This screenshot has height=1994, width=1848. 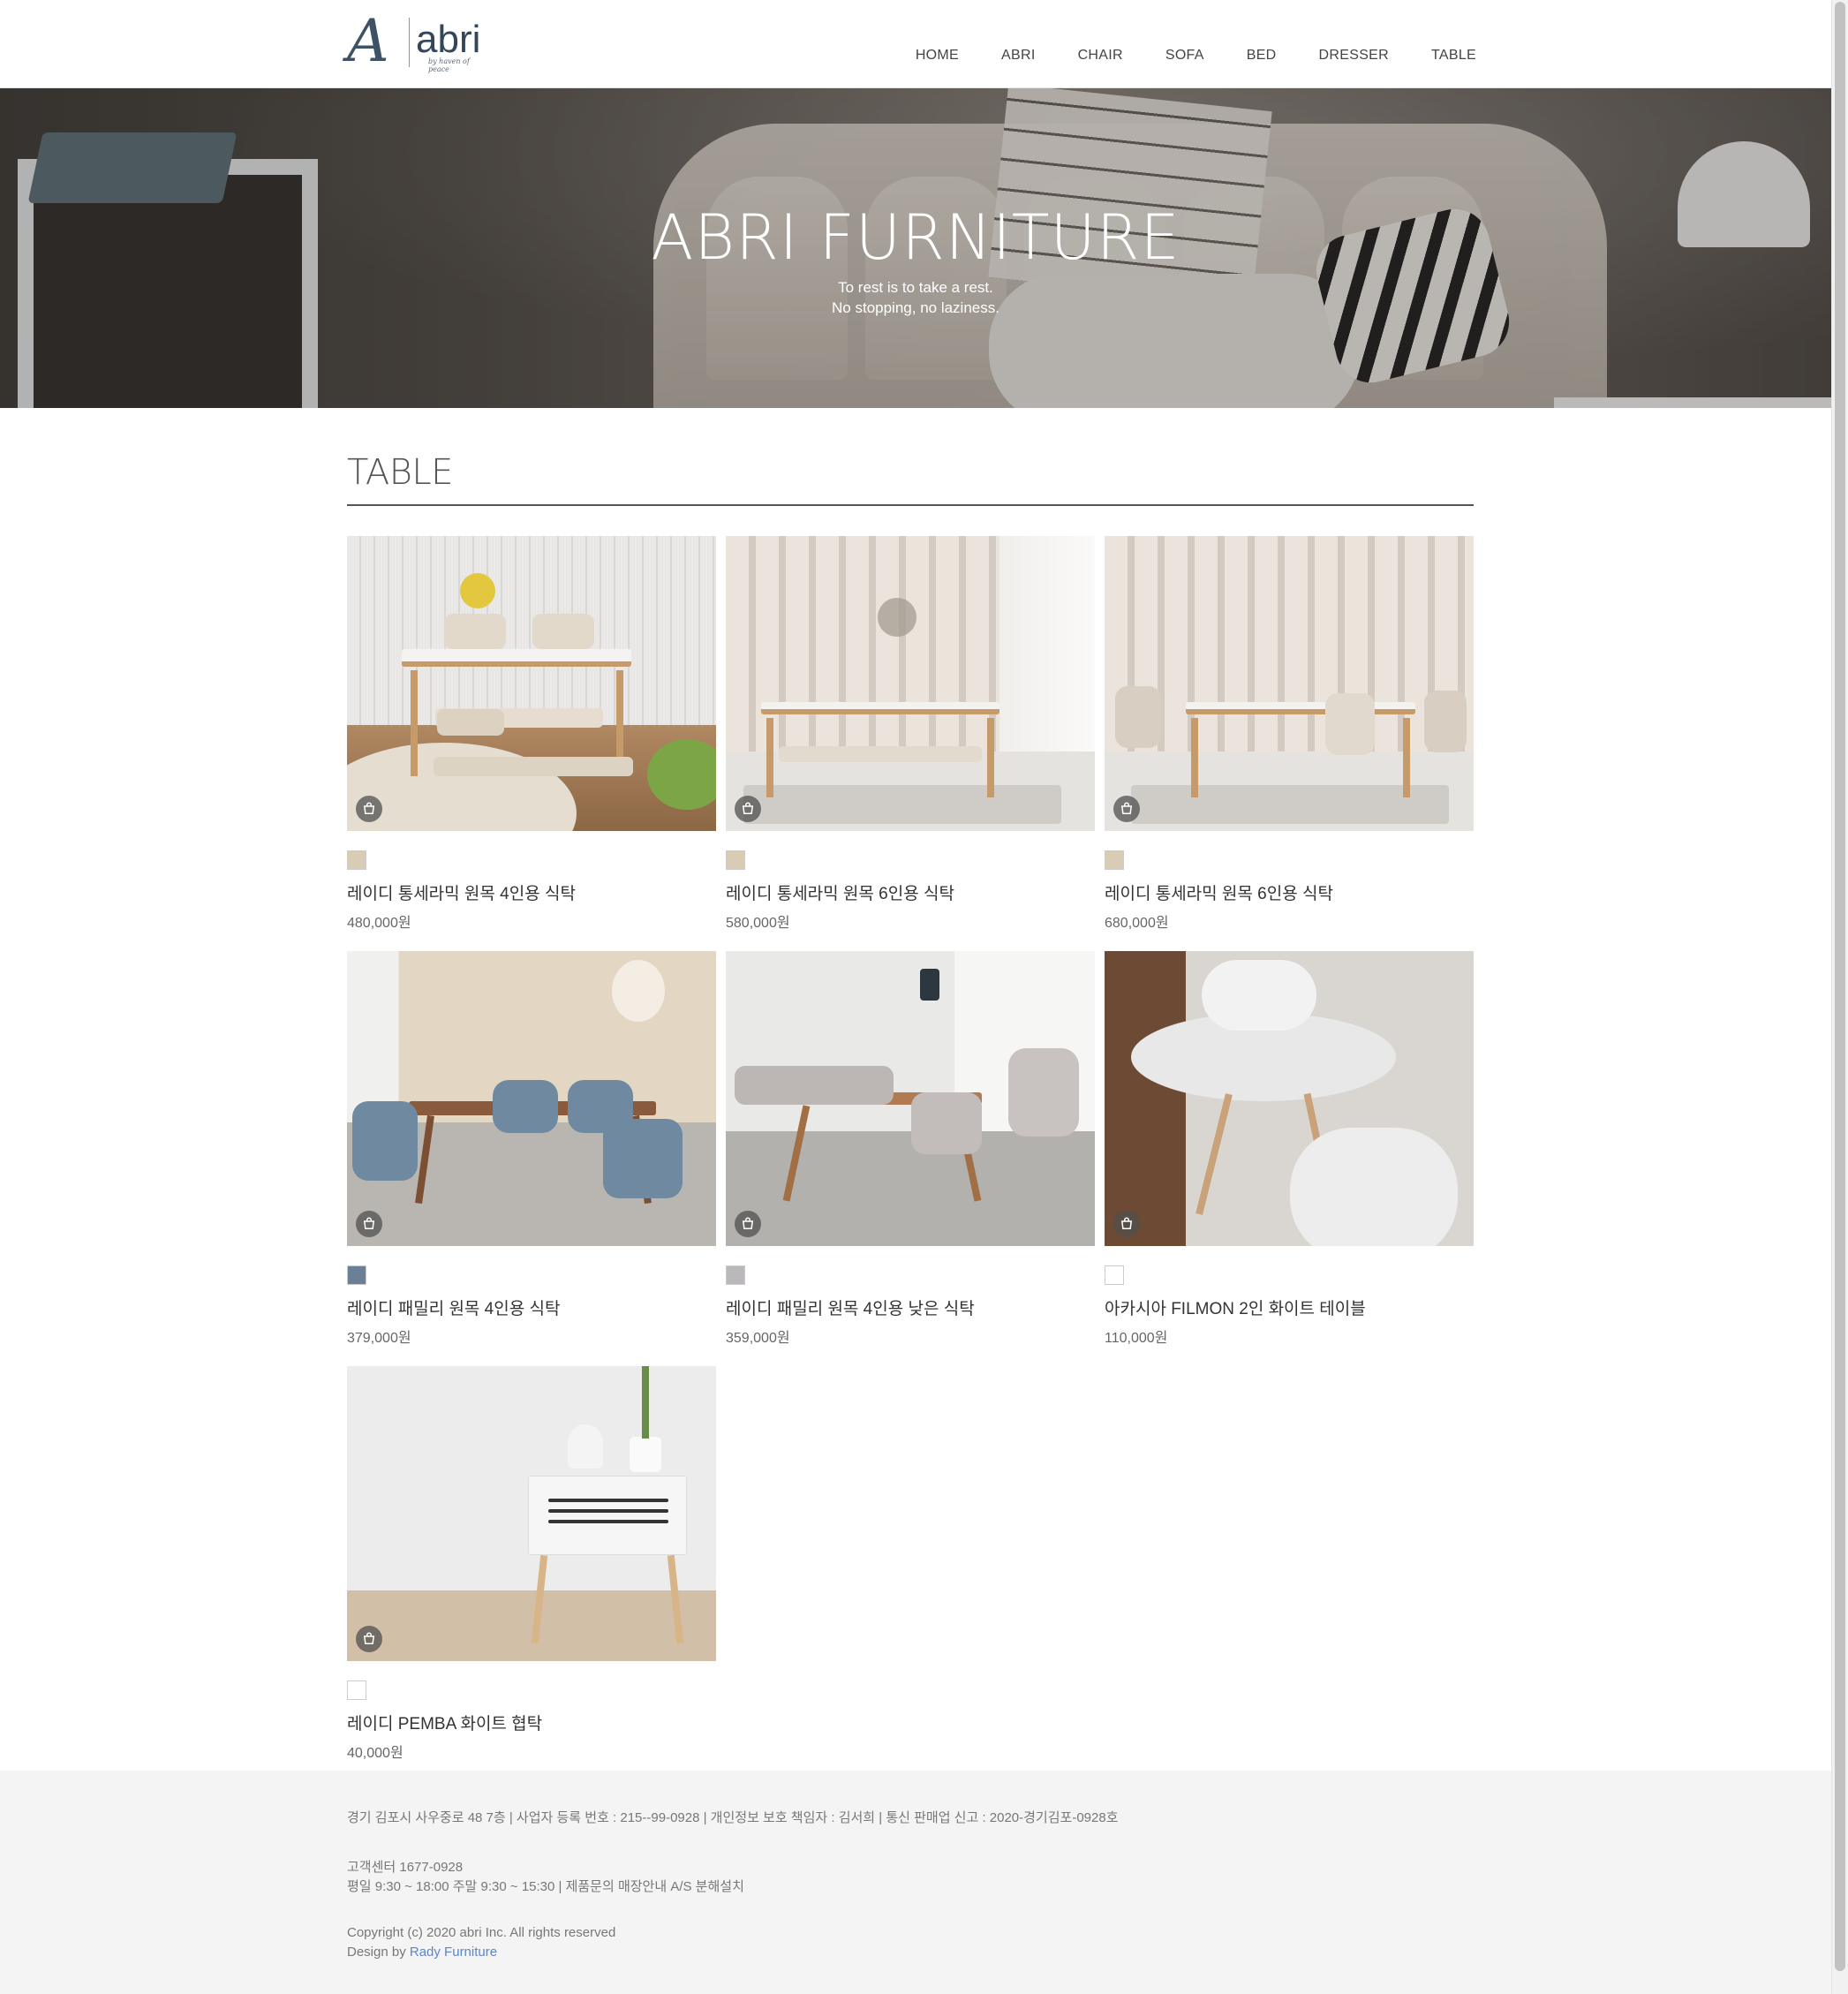 I want to click on nav-home: HOME, so click(x=937, y=55).